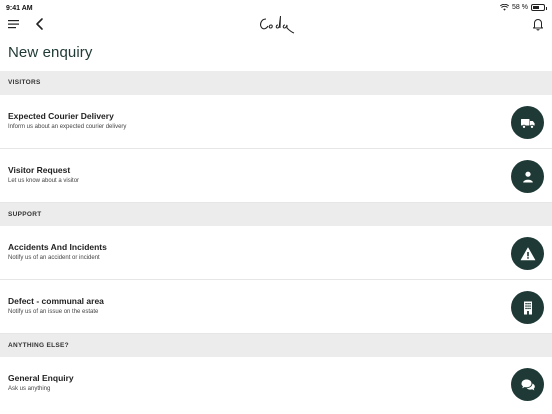 The width and height of the screenshot is (552, 414). I want to click on item-title: Expected Courier Delivery, so click(61, 116).